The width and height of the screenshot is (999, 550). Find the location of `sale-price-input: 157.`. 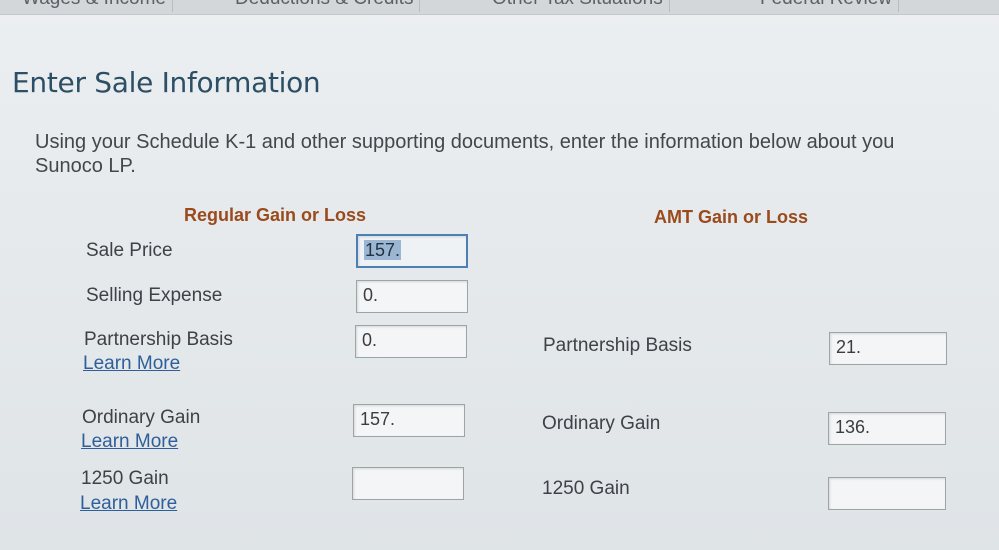

sale-price-input: 157. is located at coordinates (412, 251).